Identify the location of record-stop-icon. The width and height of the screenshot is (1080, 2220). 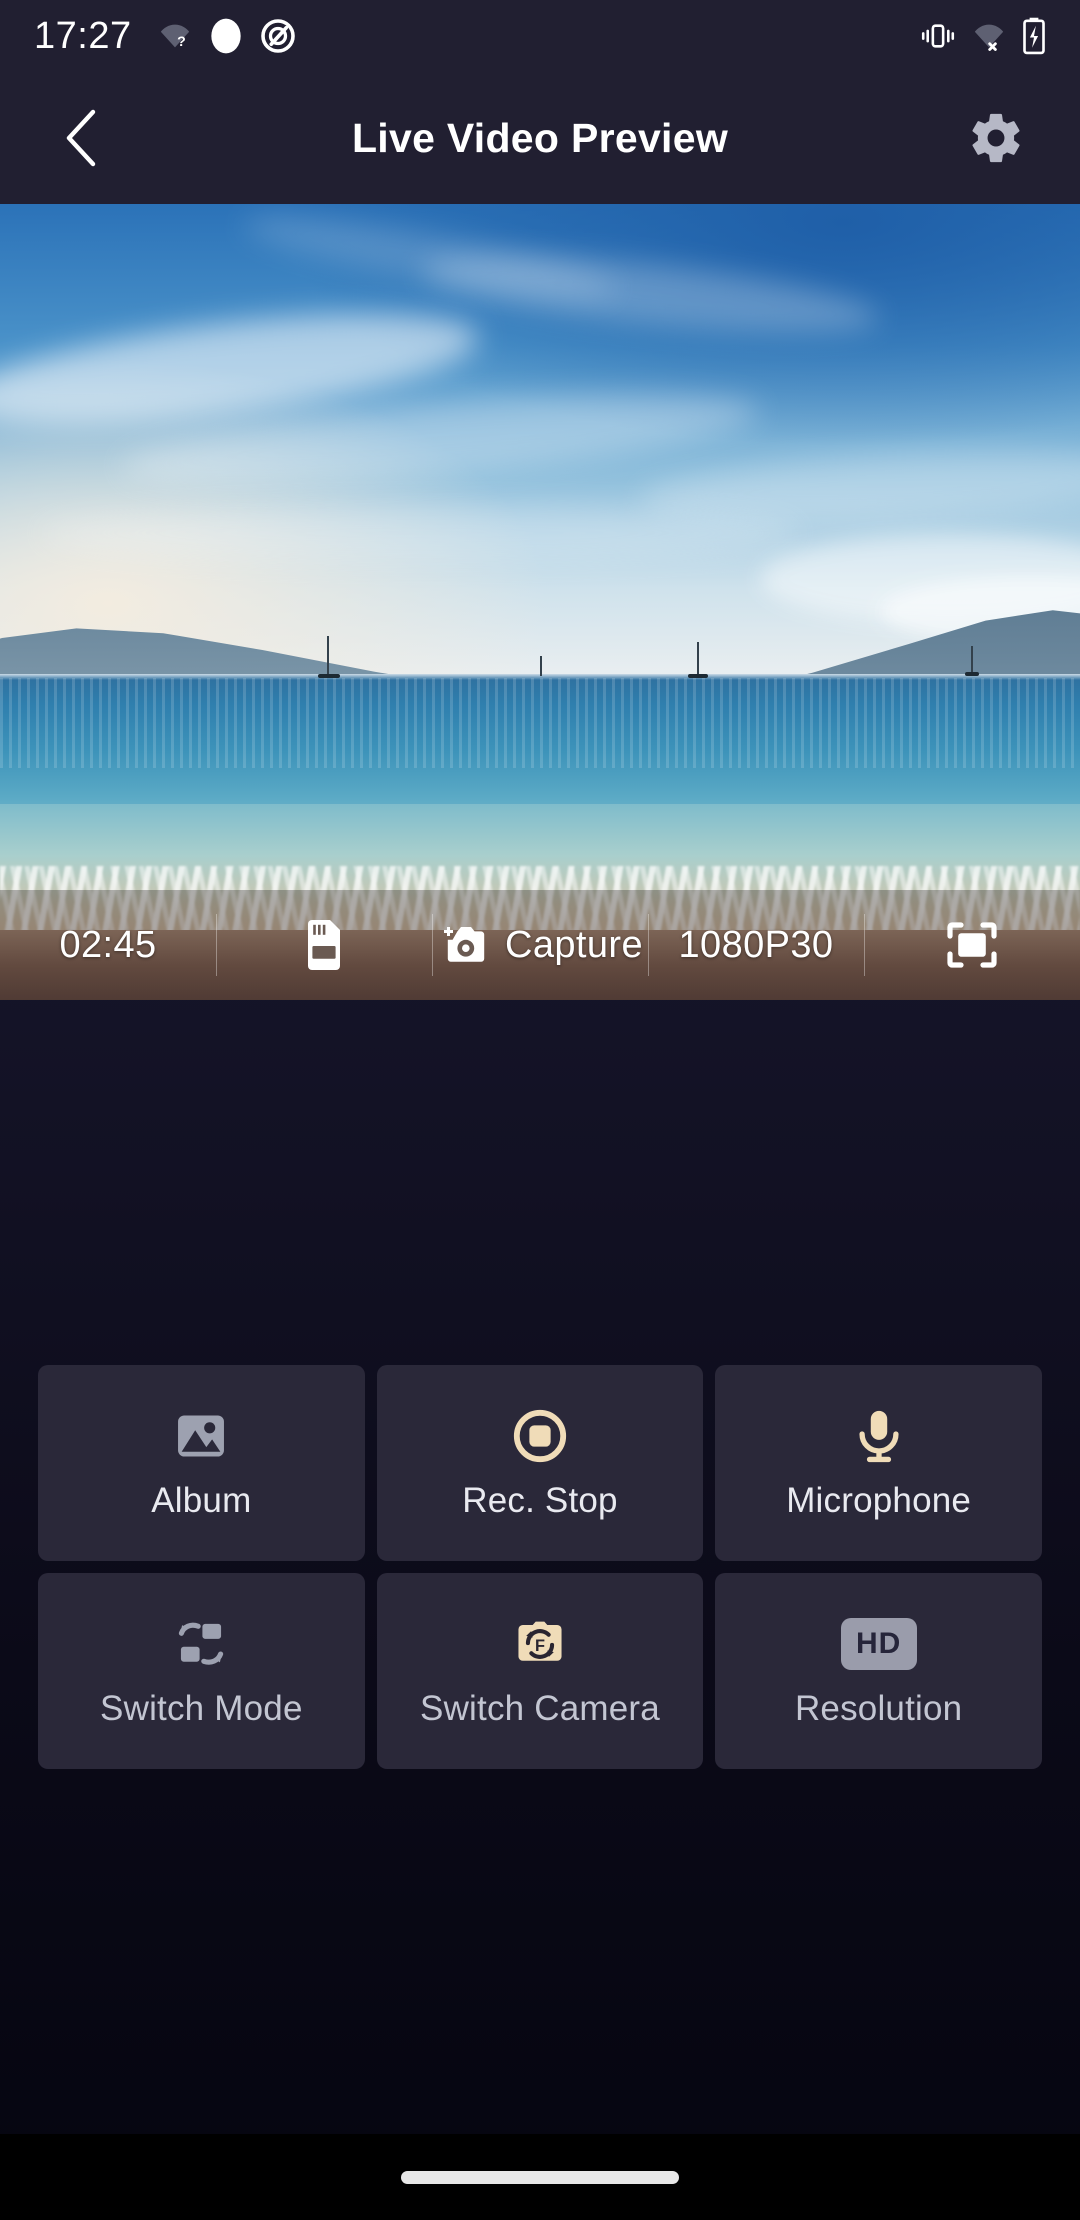
(540, 1436).